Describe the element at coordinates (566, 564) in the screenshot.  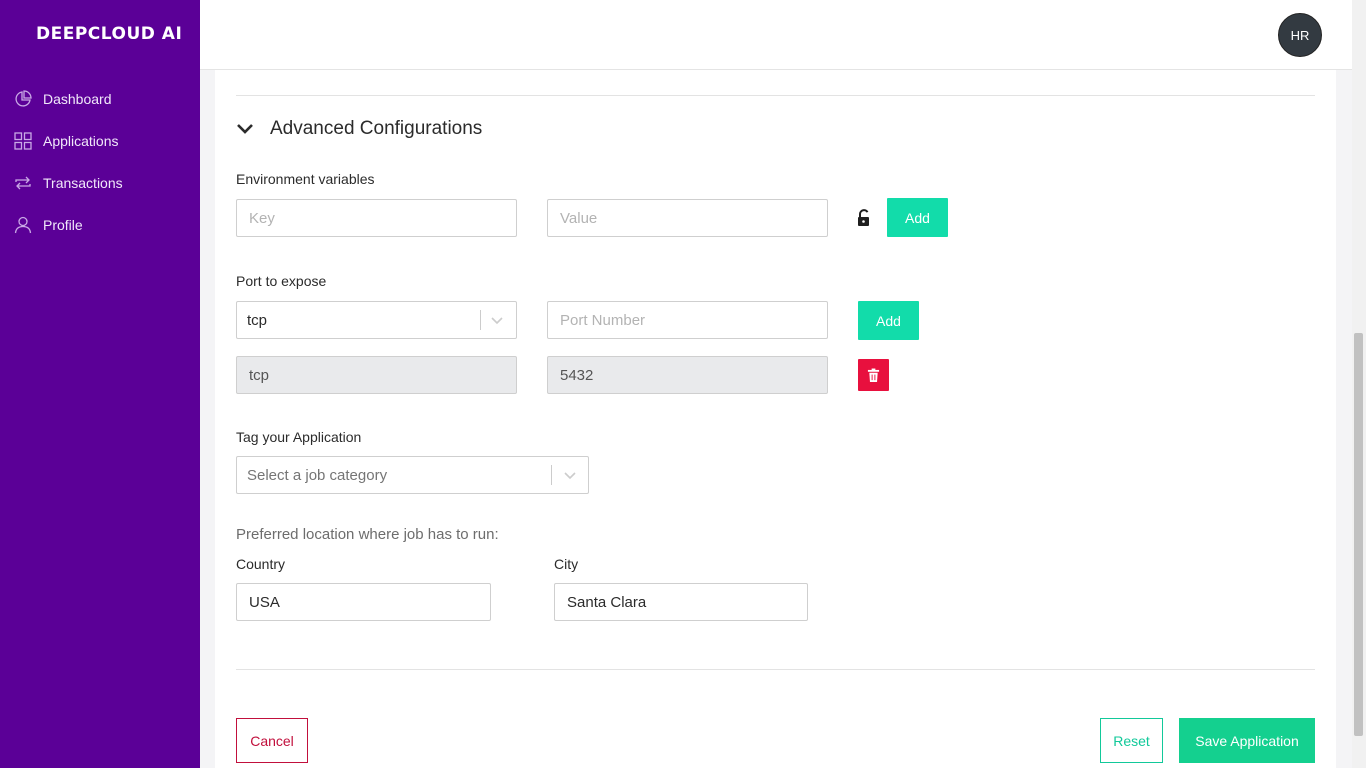
I see `city-label: City` at that location.